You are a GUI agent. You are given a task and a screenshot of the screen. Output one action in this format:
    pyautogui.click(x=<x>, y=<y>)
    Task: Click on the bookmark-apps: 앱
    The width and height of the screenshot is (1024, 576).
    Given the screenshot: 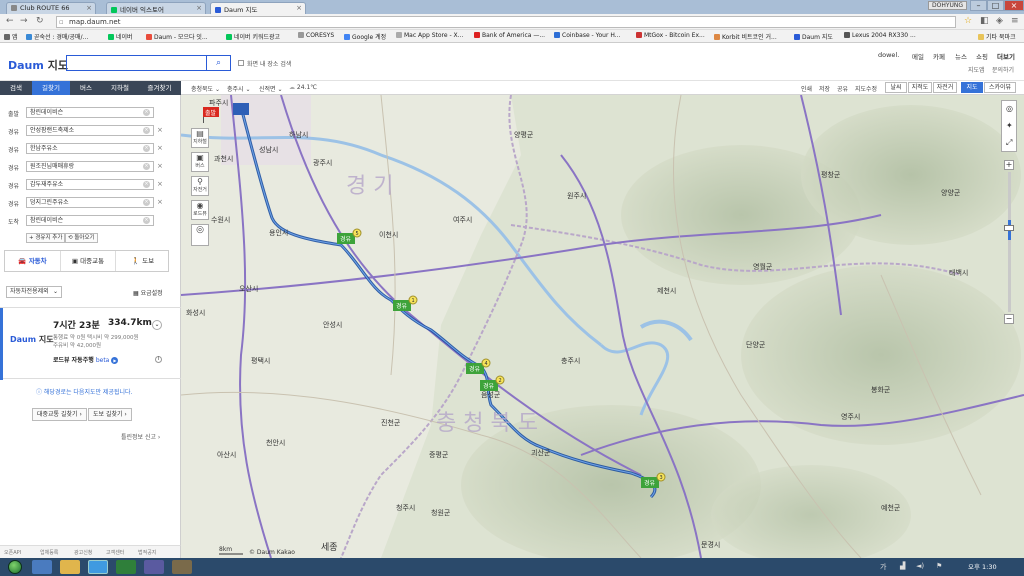 What is the action you would take?
    pyautogui.click(x=11, y=36)
    